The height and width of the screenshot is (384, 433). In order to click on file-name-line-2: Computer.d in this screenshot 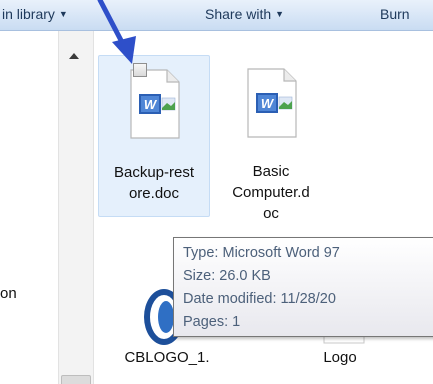, I will do `click(271, 192)`.